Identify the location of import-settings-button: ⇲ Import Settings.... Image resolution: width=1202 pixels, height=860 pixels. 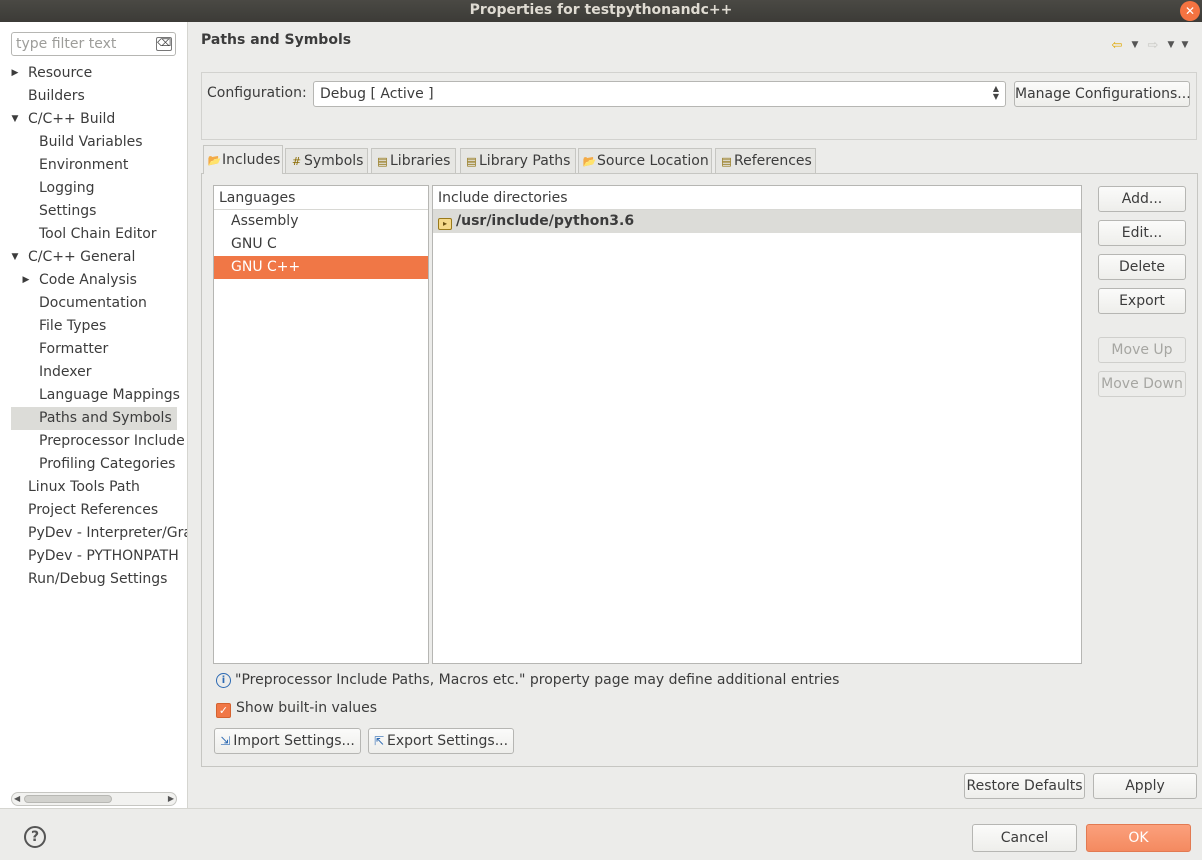
(287, 741).